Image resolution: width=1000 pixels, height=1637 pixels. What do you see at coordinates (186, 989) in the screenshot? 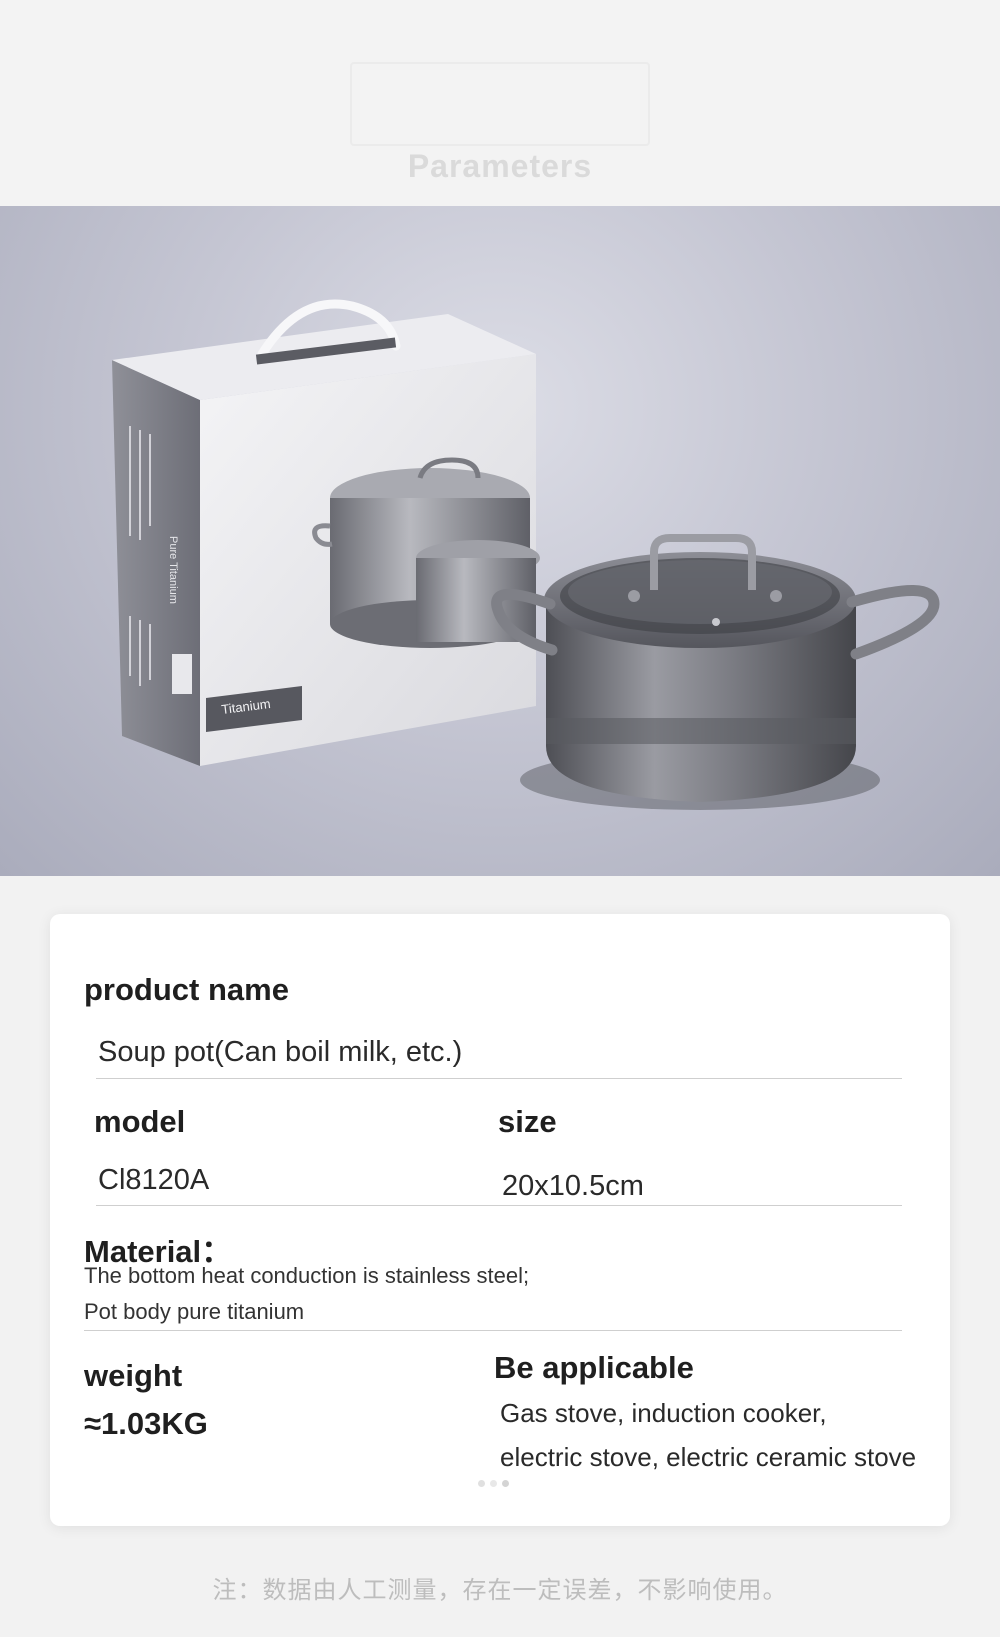
I see `product-name-label: product name` at bounding box center [186, 989].